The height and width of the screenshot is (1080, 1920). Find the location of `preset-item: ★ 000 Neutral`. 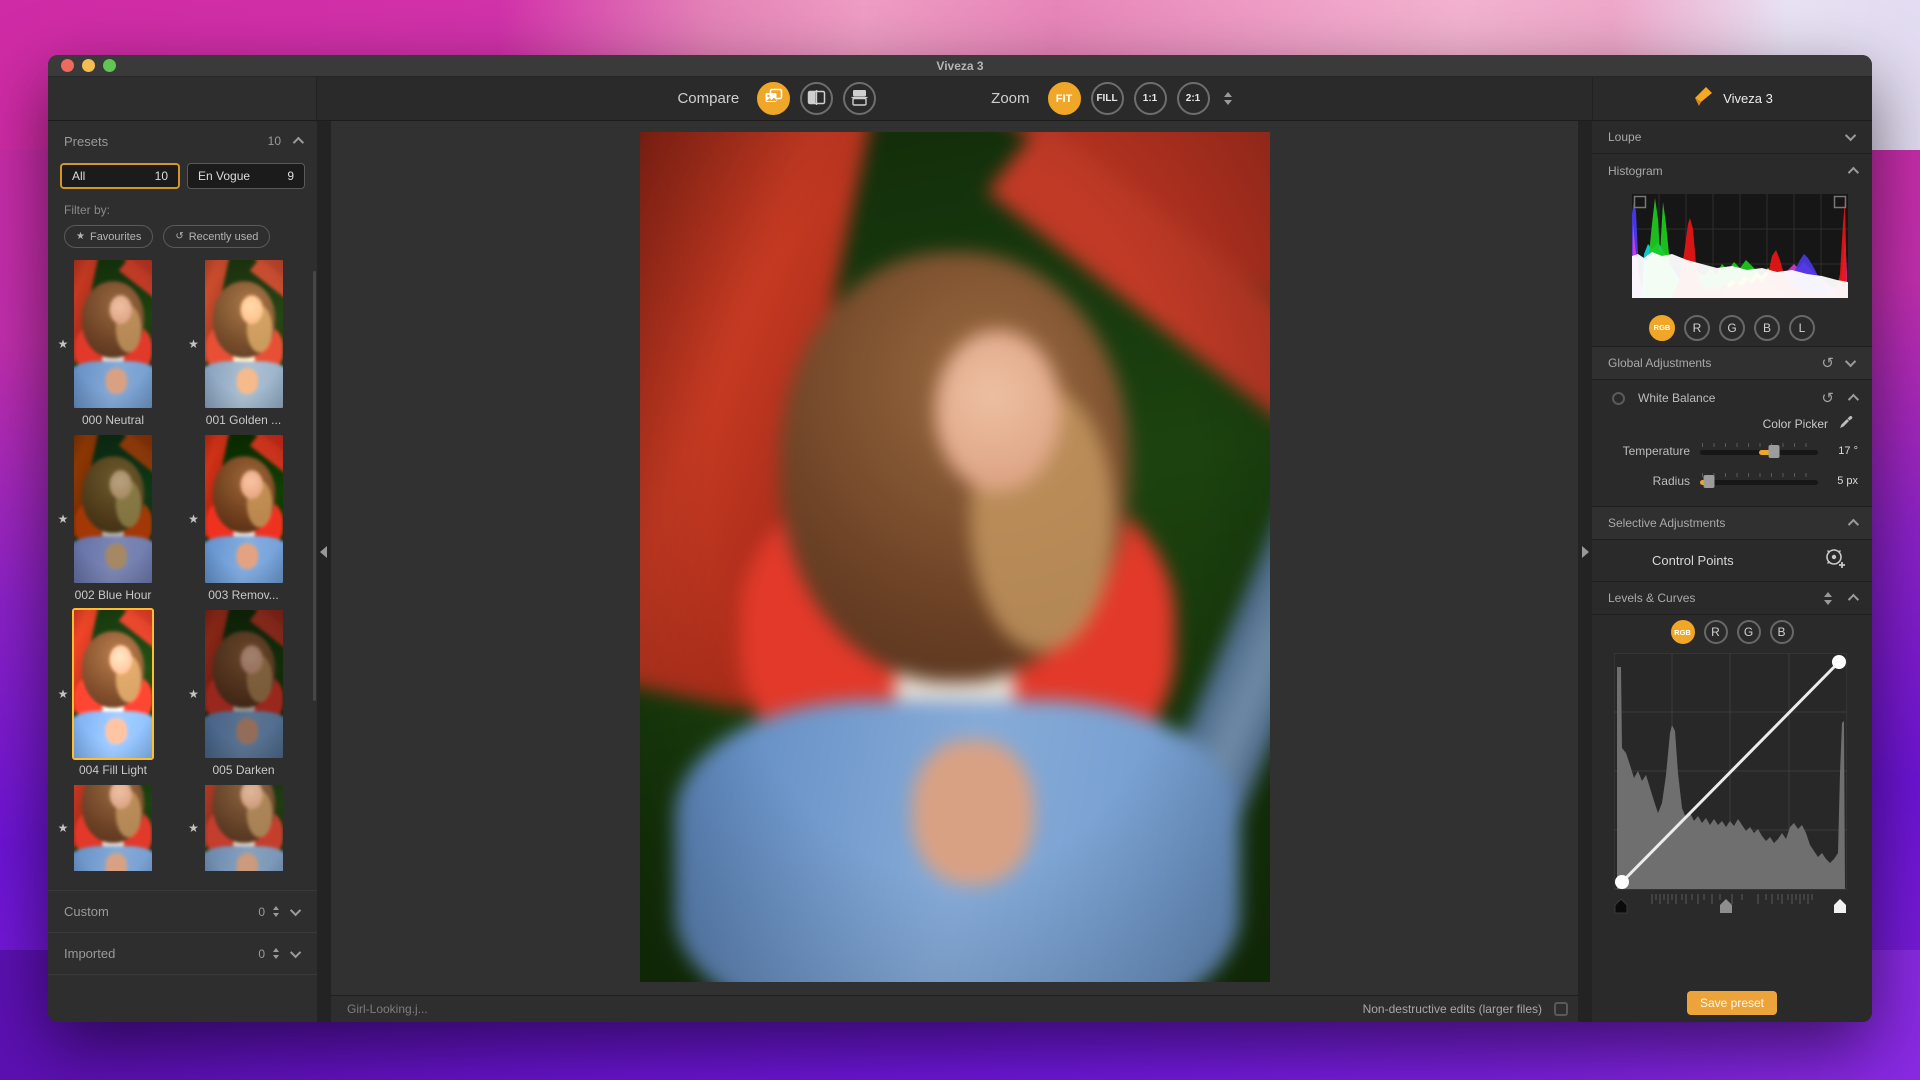

preset-item: ★ 000 Neutral is located at coordinates (117, 343).